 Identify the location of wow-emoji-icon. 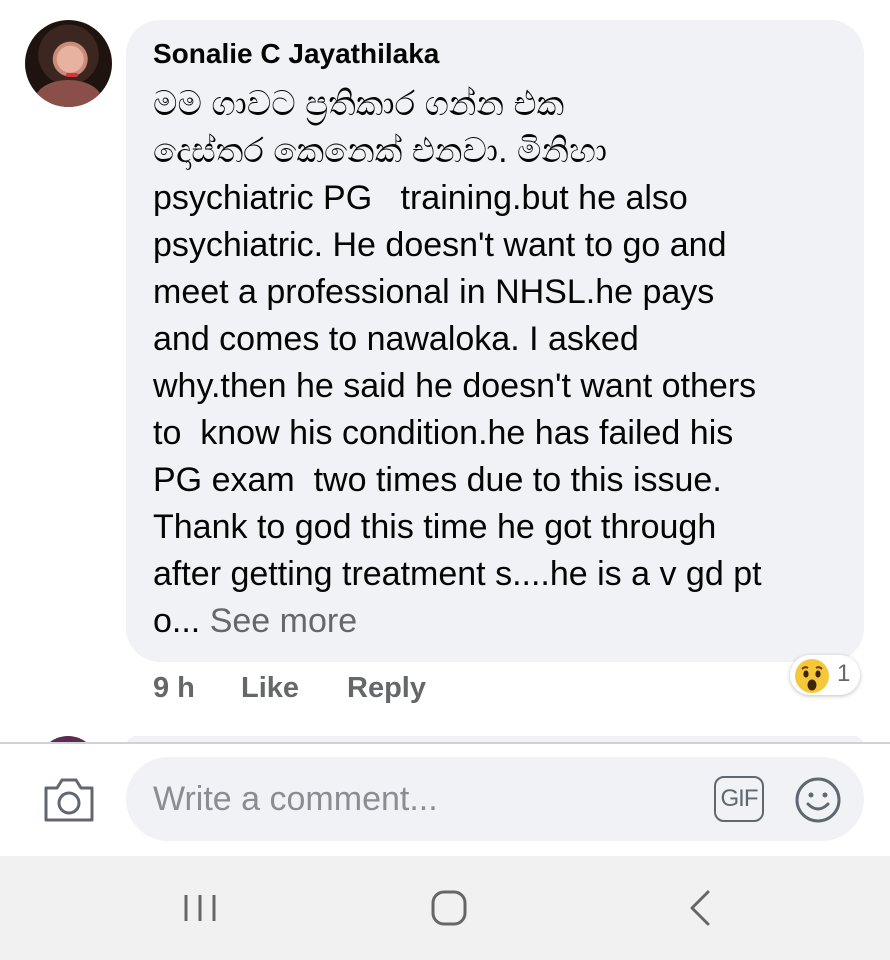
(812, 676).